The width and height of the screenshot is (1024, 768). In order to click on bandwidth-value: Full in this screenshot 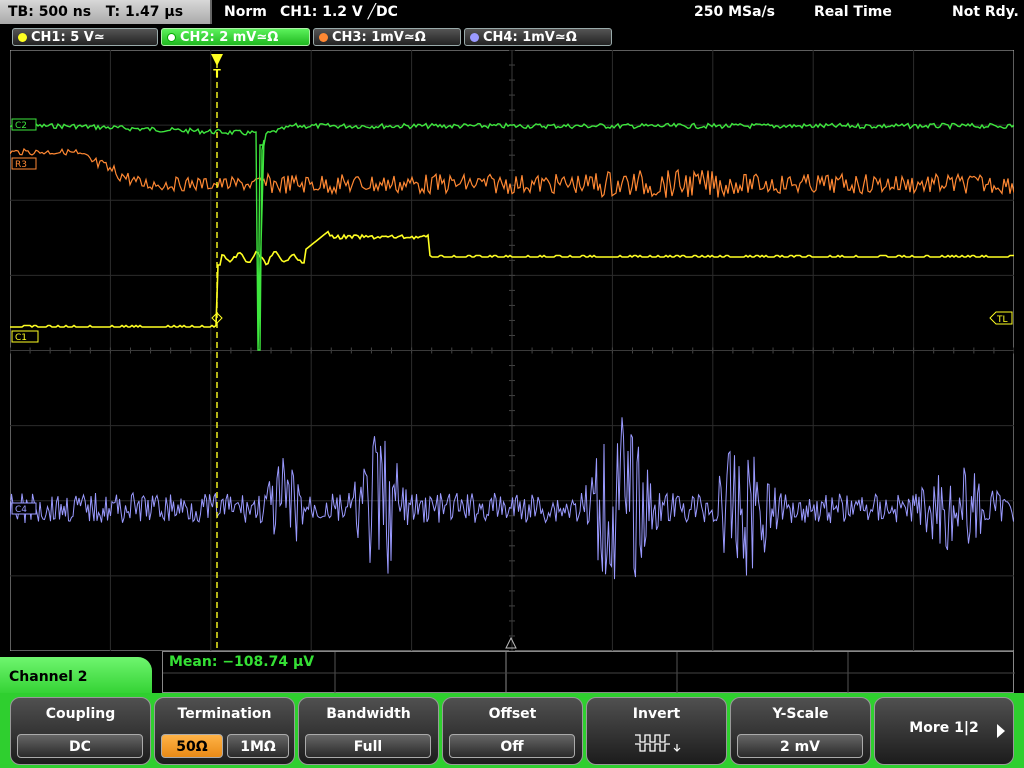, I will do `click(368, 746)`.